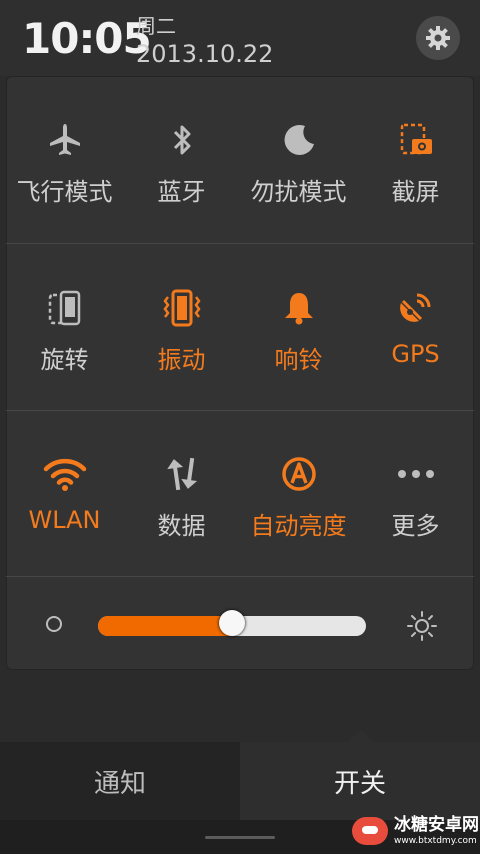 This screenshot has width=480, height=854. What do you see at coordinates (415, 354) in the screenshot?
I see `toggle-label: GPS` at bounding box center [415, 354].